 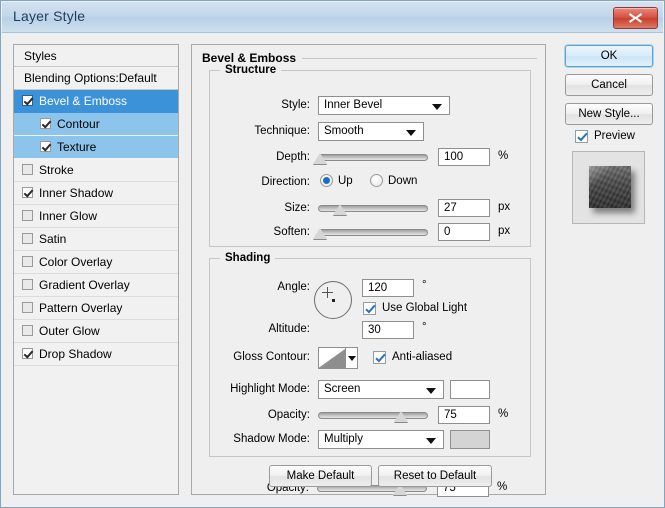 I want to click on preview-checkbox, so click(x=581, y=136).